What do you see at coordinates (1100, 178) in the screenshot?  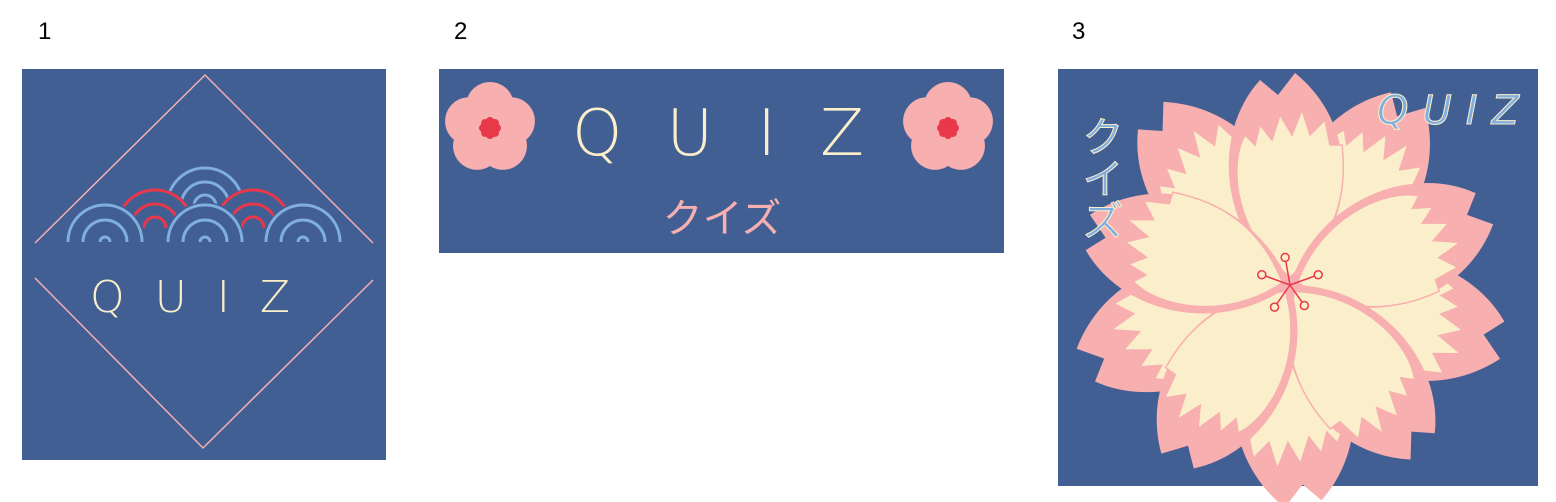 I see `panel-3-subtitle: クイズ` at bounding box center [1100, 178].